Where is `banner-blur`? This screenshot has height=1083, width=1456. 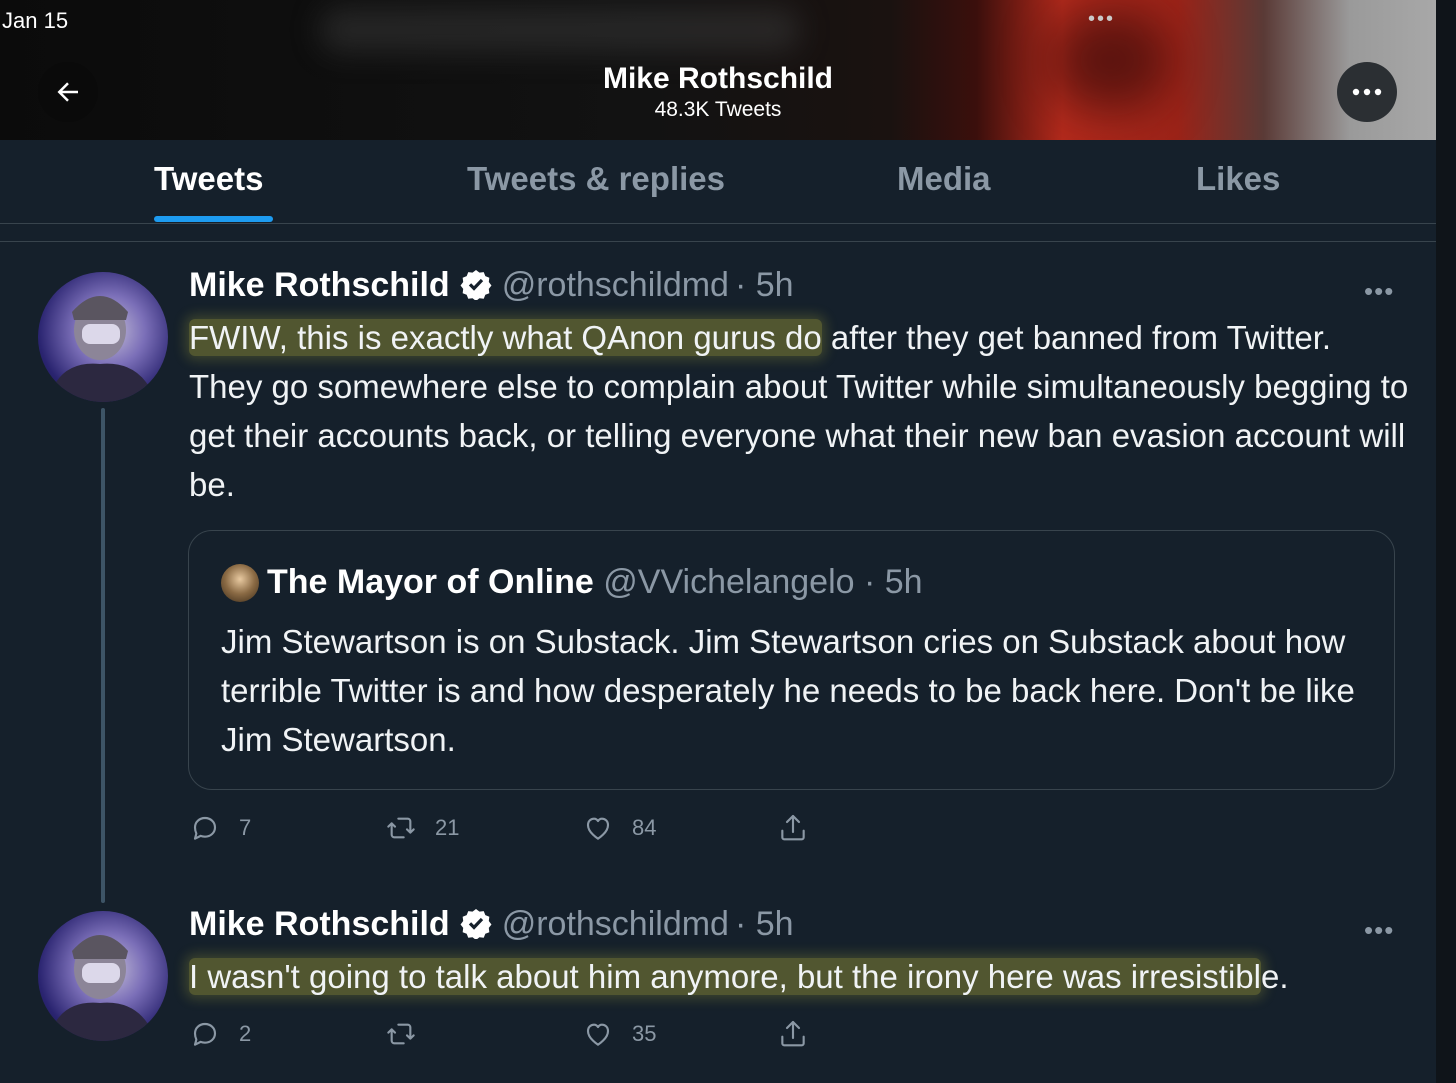
banner-blur is located at coordinates (560, 30).